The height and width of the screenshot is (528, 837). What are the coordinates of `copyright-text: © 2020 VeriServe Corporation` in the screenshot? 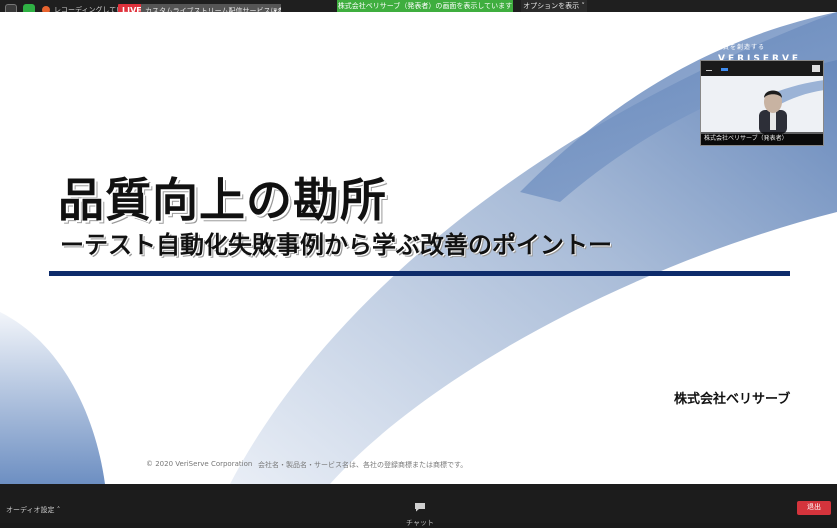 It's located at (199, 464).